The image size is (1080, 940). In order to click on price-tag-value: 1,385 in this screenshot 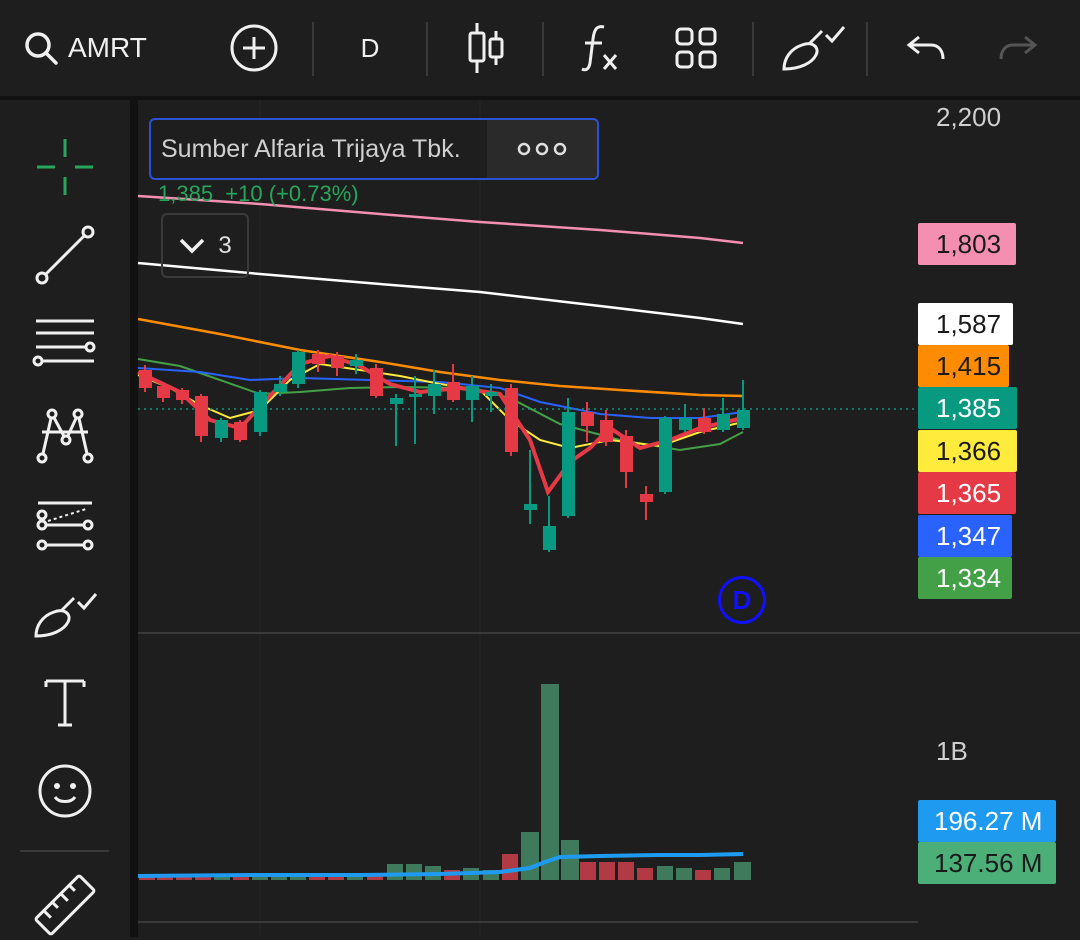, I will do `click(969, 407)`.